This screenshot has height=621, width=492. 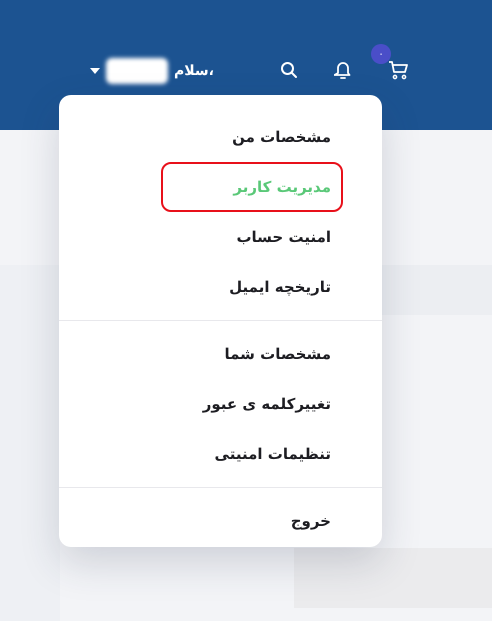 What do you see at coordinates (95, 71) in the screenshot?
I see `caret-icon` at bounding box center [95, 71].